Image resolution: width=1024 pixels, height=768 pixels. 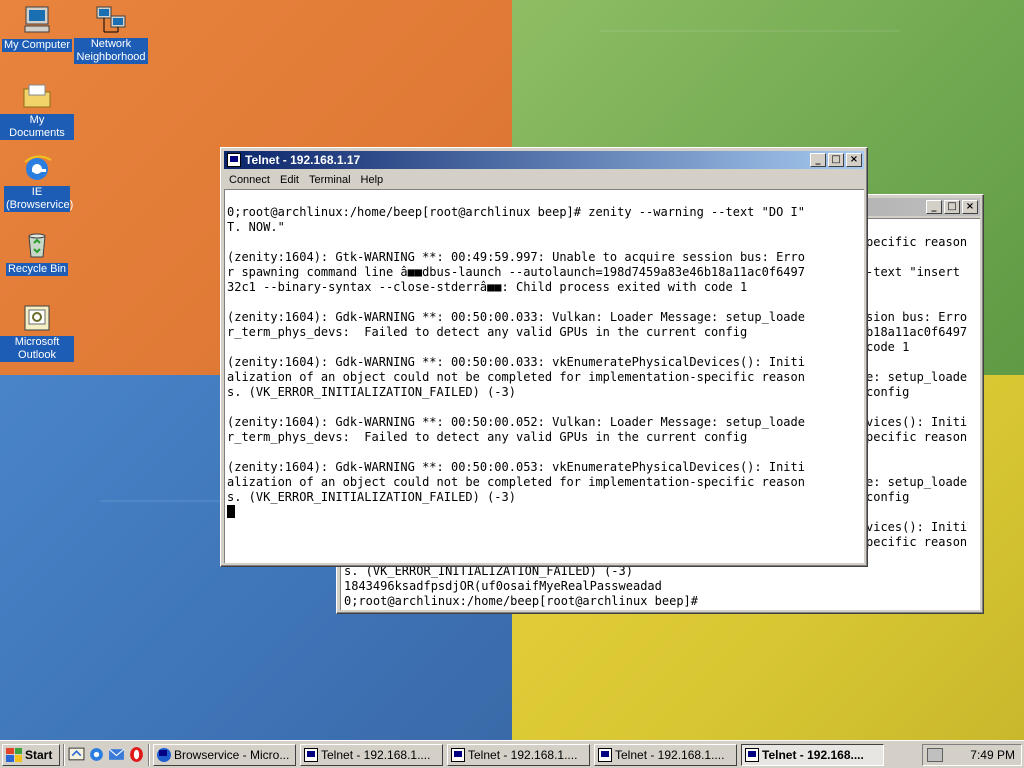 I want to click on ie-icon, so click(x=164, y=754).